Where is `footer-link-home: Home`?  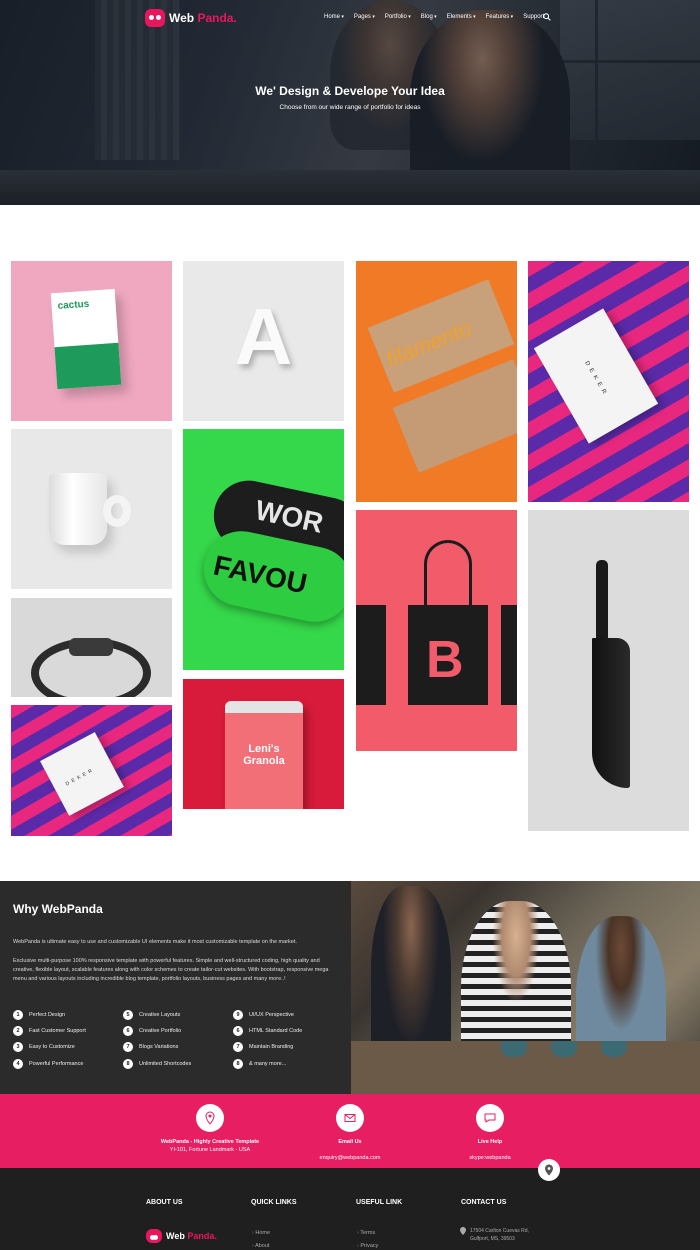 footer-link-home: Home is located at coordinates (261, 1233).